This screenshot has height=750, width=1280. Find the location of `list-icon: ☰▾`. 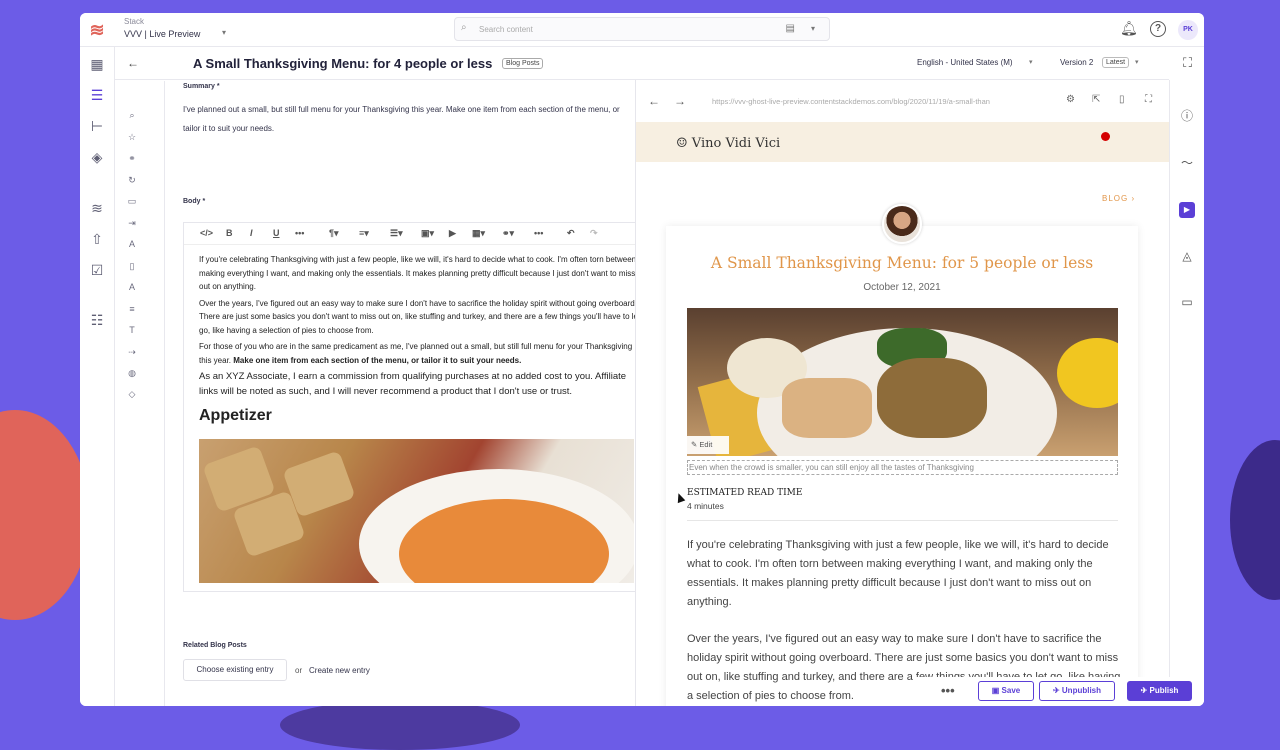

list-icon: ☰▾ is located at coordinates (396, 233).